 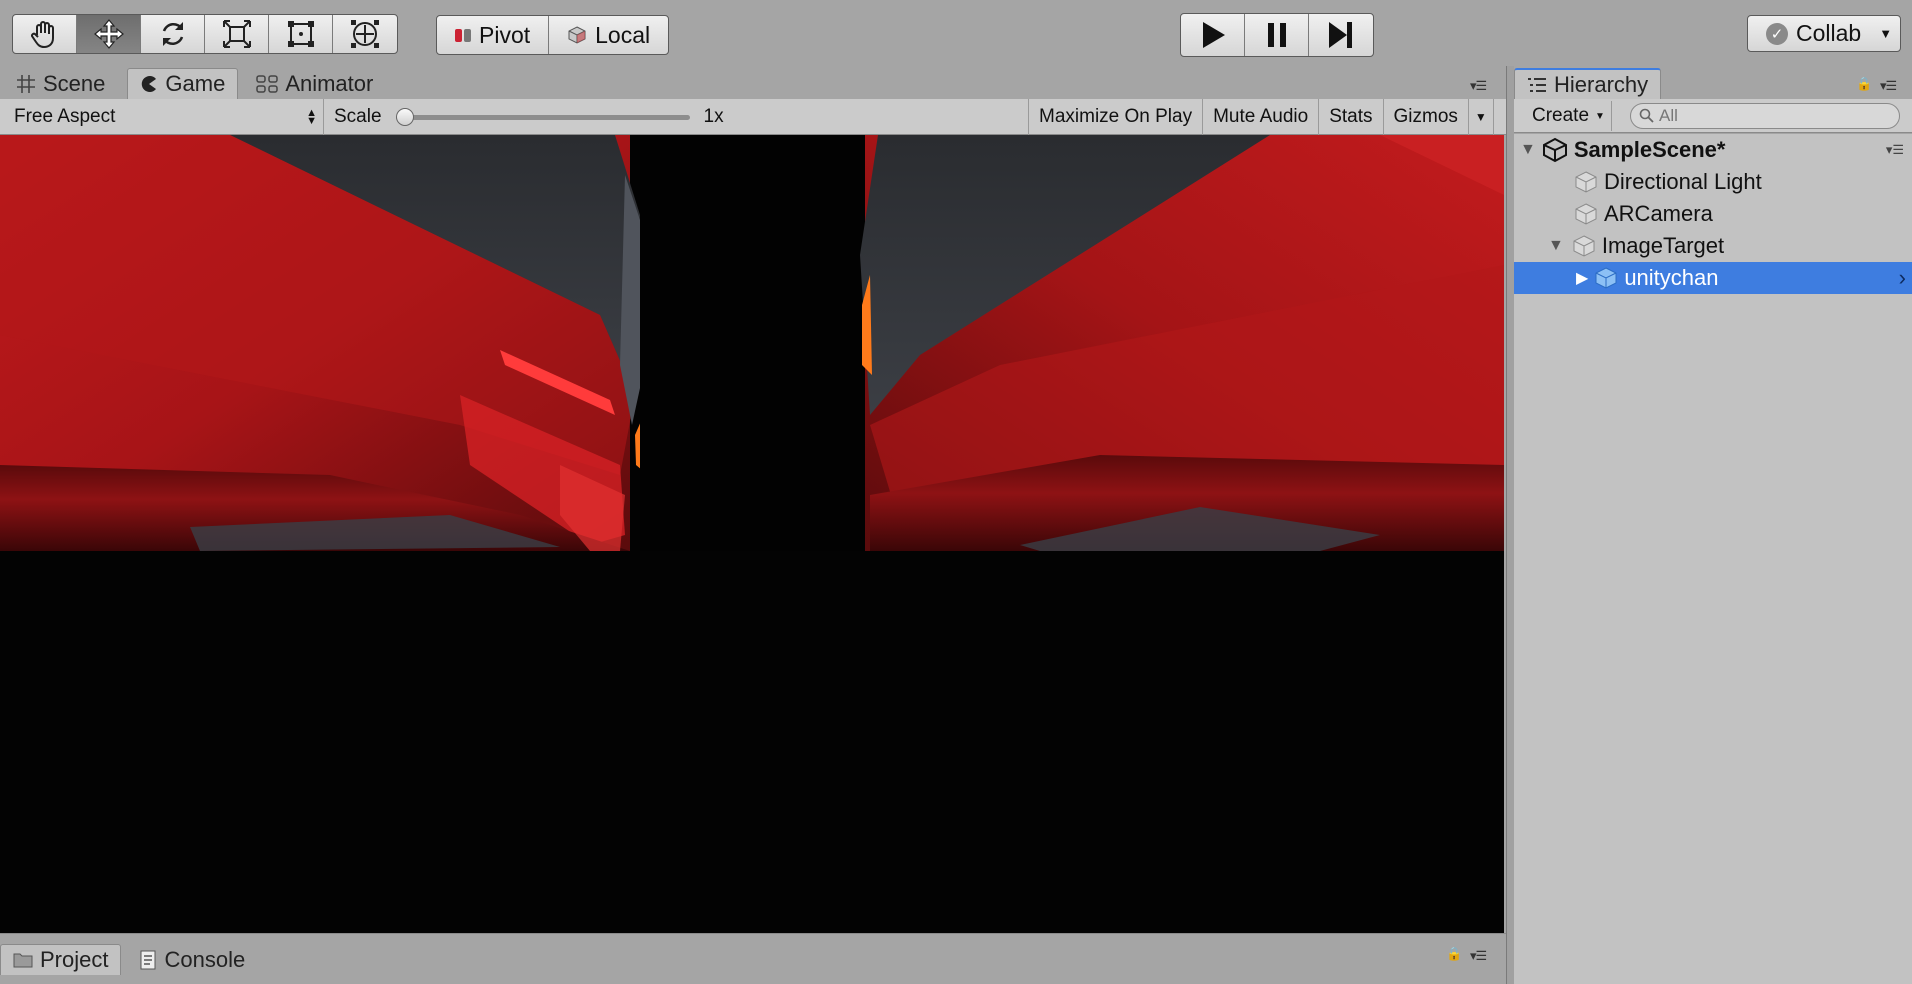 I want to click on animator-icon, so click(x=267, y=83).